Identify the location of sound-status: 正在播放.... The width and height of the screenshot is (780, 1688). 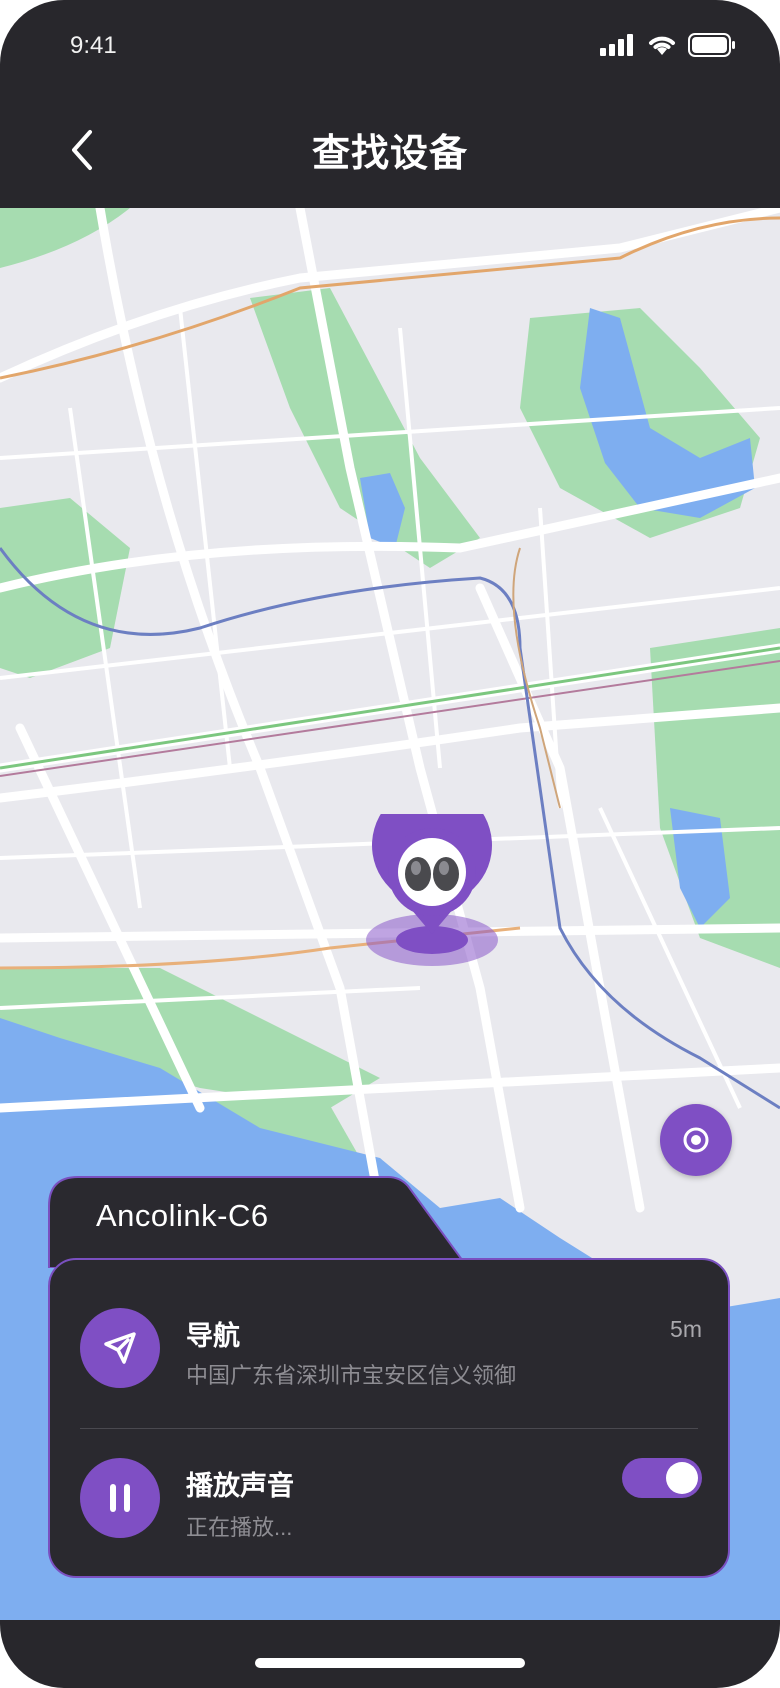
(239, 1527).